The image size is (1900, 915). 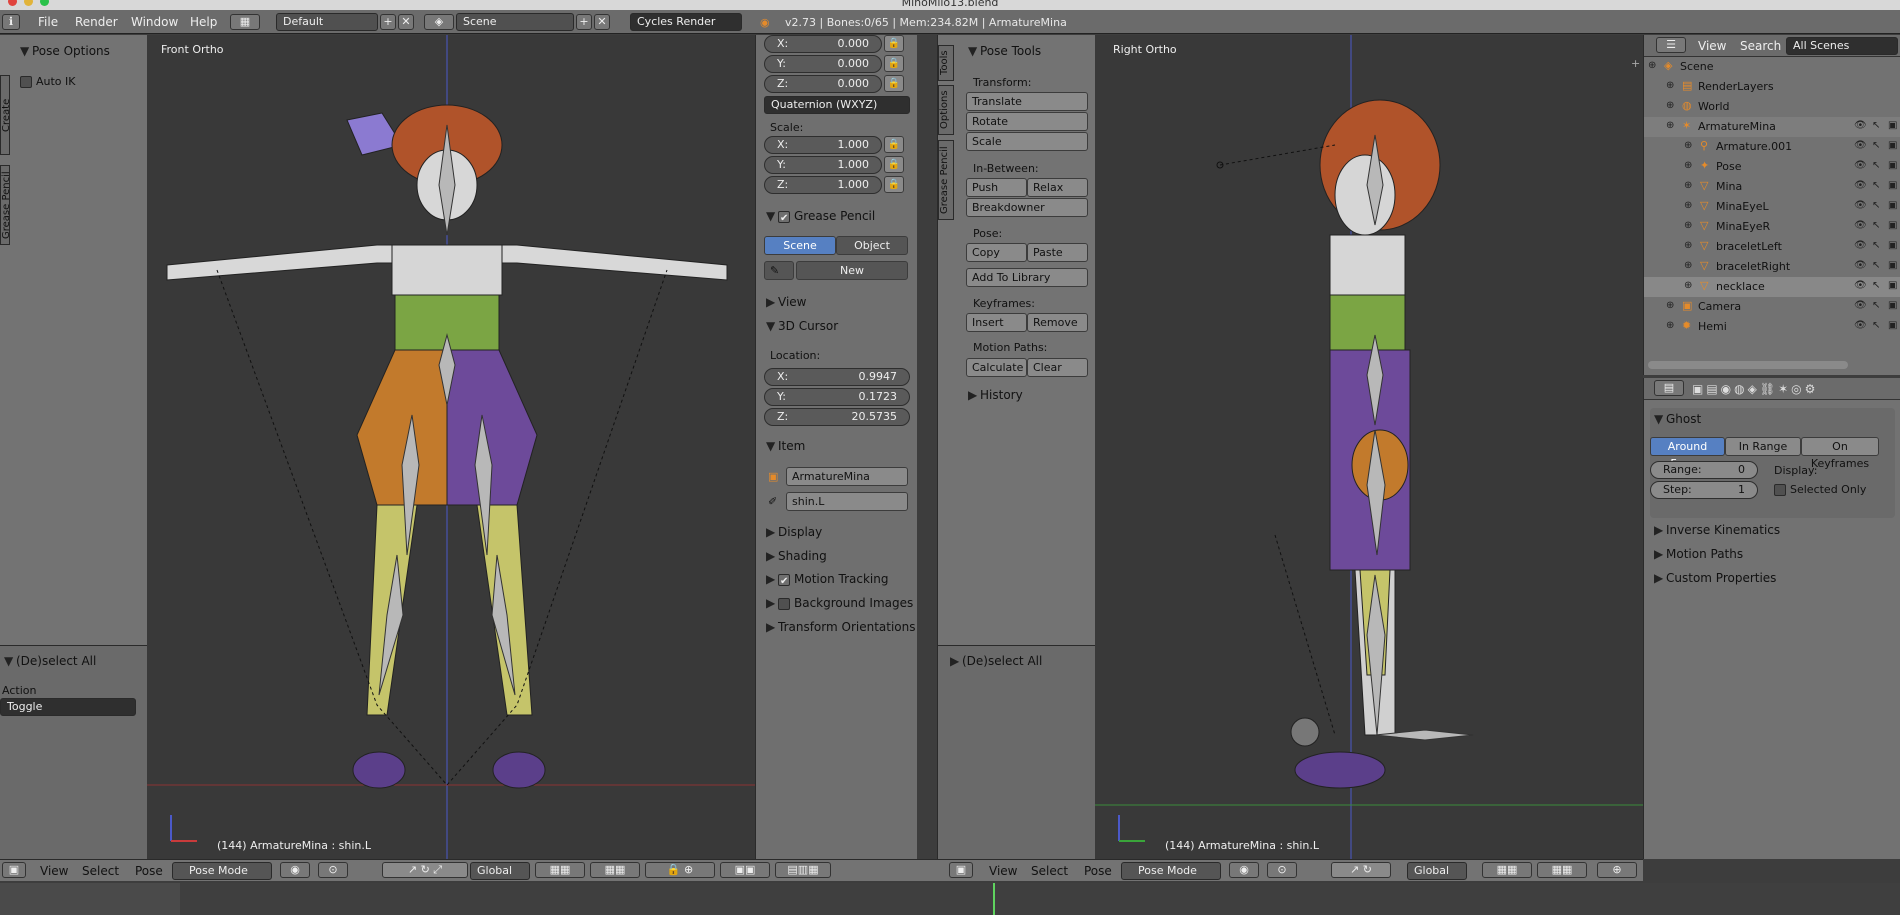 I want to click on view-header: ▶ View, so click(x=786, y=302).